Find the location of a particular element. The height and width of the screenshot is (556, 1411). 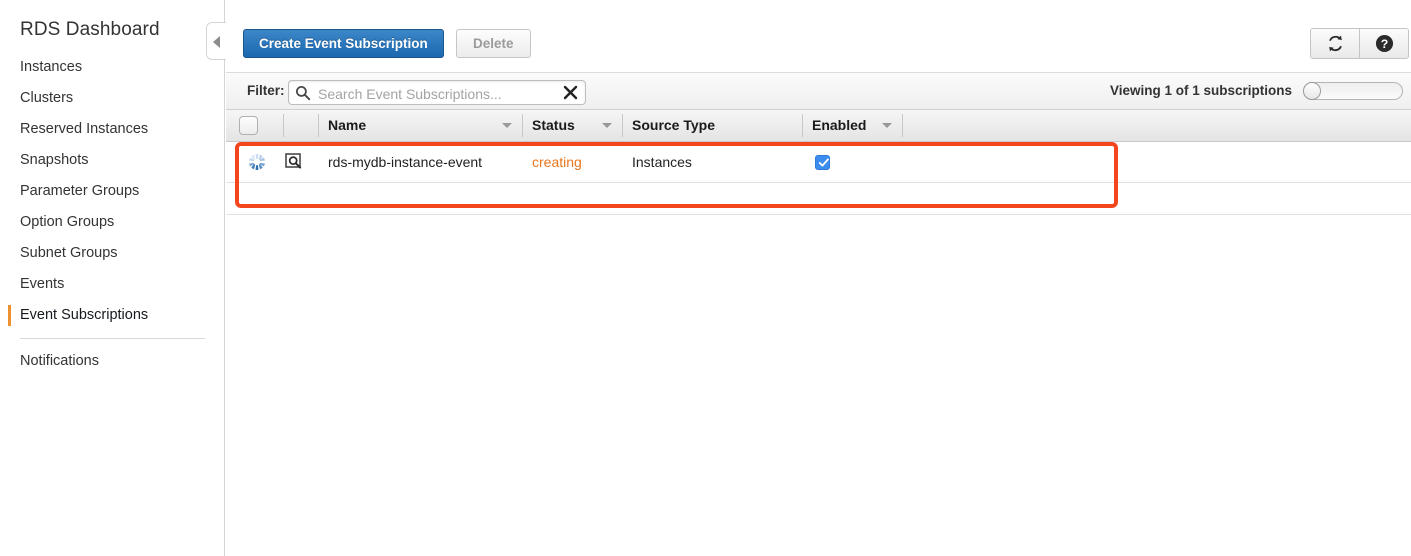

toolbar: Create Event Subscription Delete ? is located at coordinates (818, 36).